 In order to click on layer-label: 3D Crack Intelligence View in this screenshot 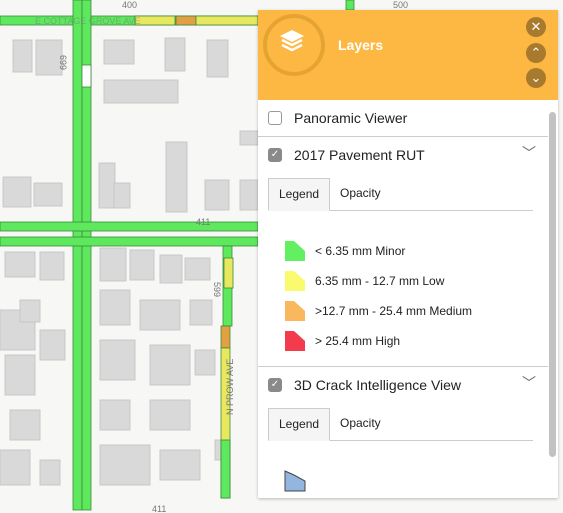, I will do `click(378, 385)`.